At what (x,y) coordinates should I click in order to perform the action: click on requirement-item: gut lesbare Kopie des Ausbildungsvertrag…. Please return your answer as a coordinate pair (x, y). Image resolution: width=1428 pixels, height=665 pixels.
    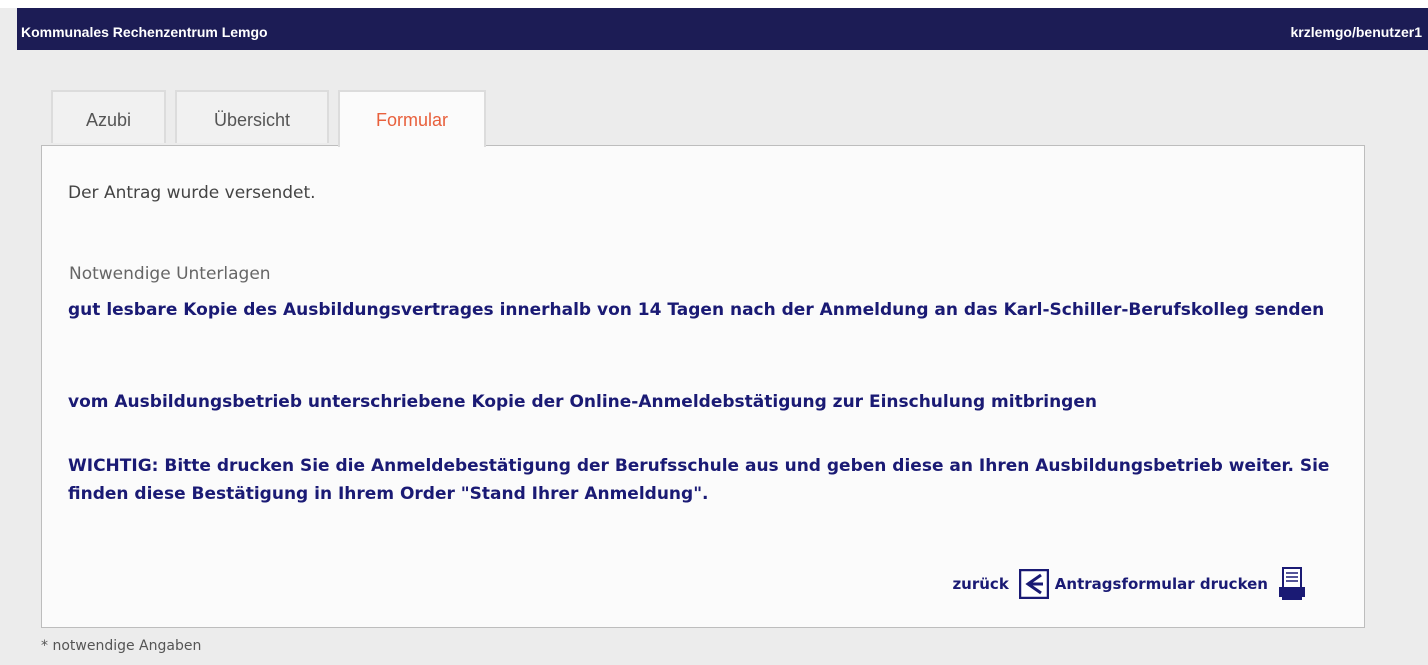
    Looking at the image, I should click on (696, 310).